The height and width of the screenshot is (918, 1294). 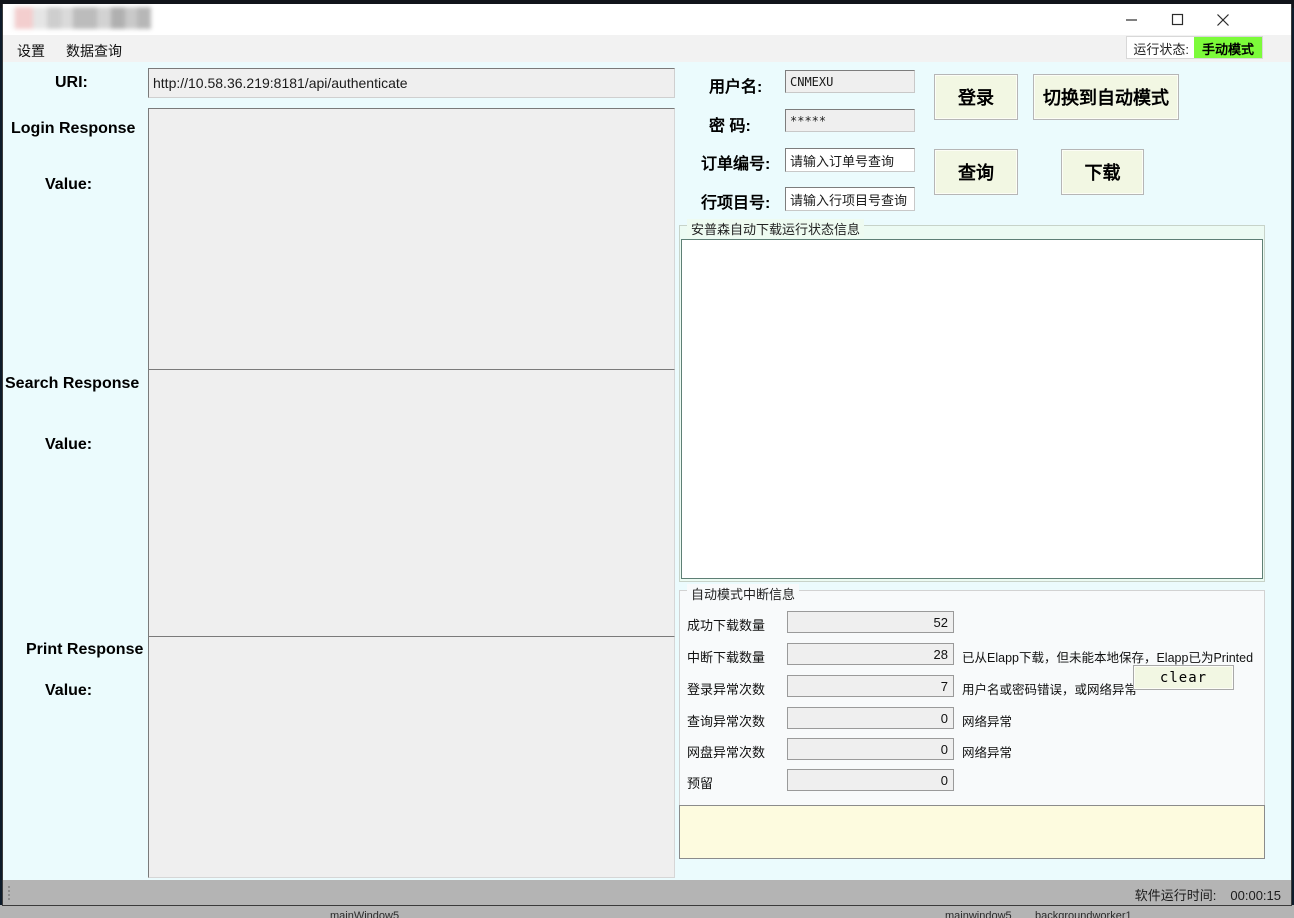 I want to click on title-bar, so click(x=647, y=20).